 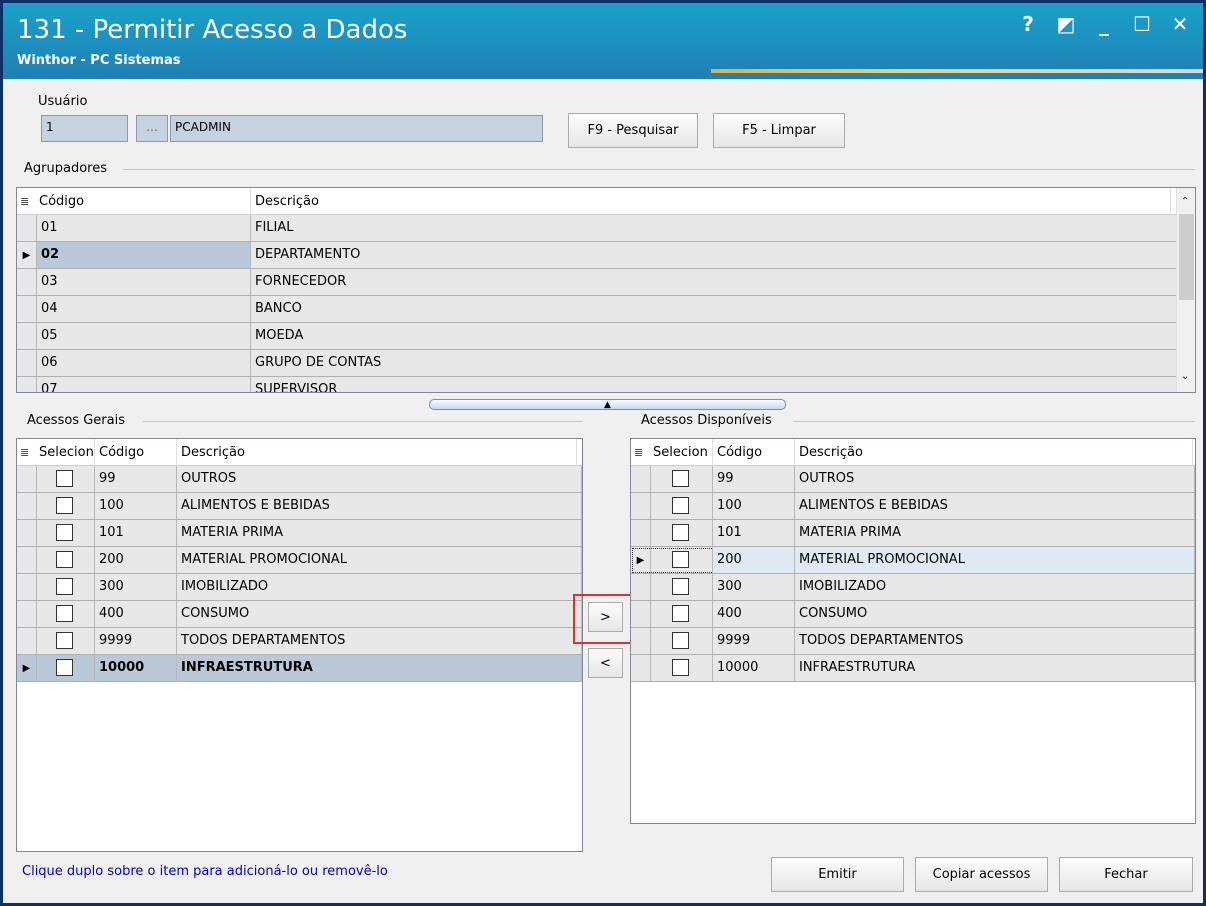 I want to click on table-row: 9999 TODOS DEPARTAMENTOS, so click(x=913, y=641).